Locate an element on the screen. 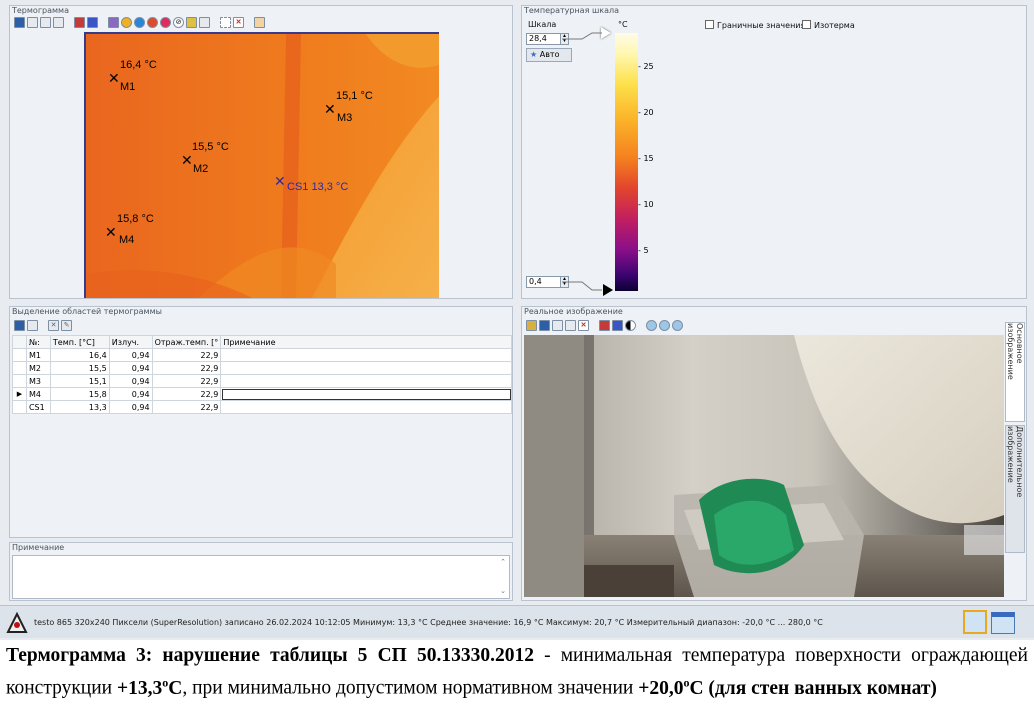  cell-temp: 15,5 is located at coordinates (79, 368).